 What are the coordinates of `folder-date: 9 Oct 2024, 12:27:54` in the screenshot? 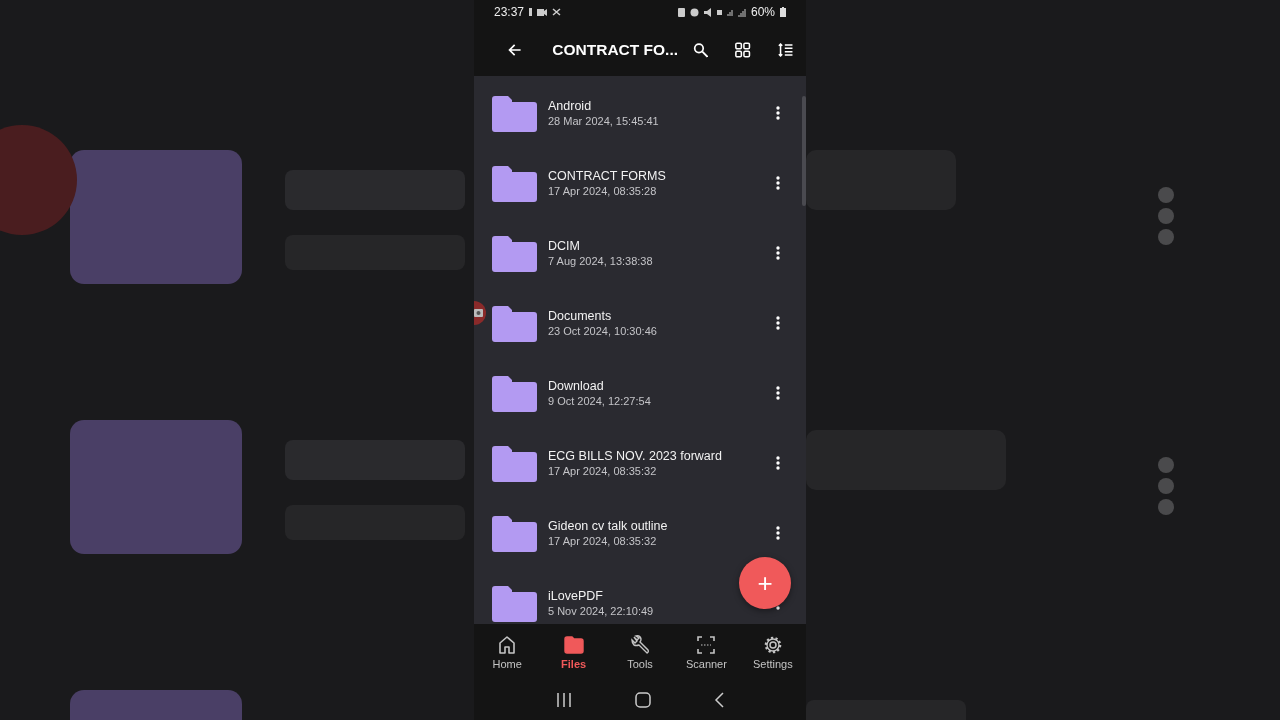 It's located at (600, 401).